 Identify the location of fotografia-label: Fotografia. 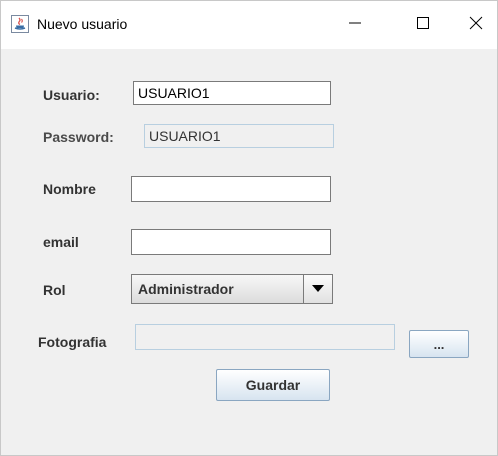
(72, 342).